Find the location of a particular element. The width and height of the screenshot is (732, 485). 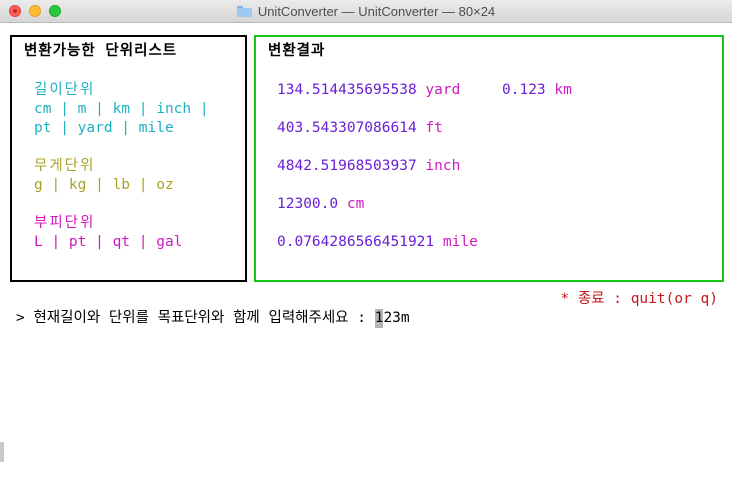

result-value: 134.514435695538 is located at coordinates (347, 90).